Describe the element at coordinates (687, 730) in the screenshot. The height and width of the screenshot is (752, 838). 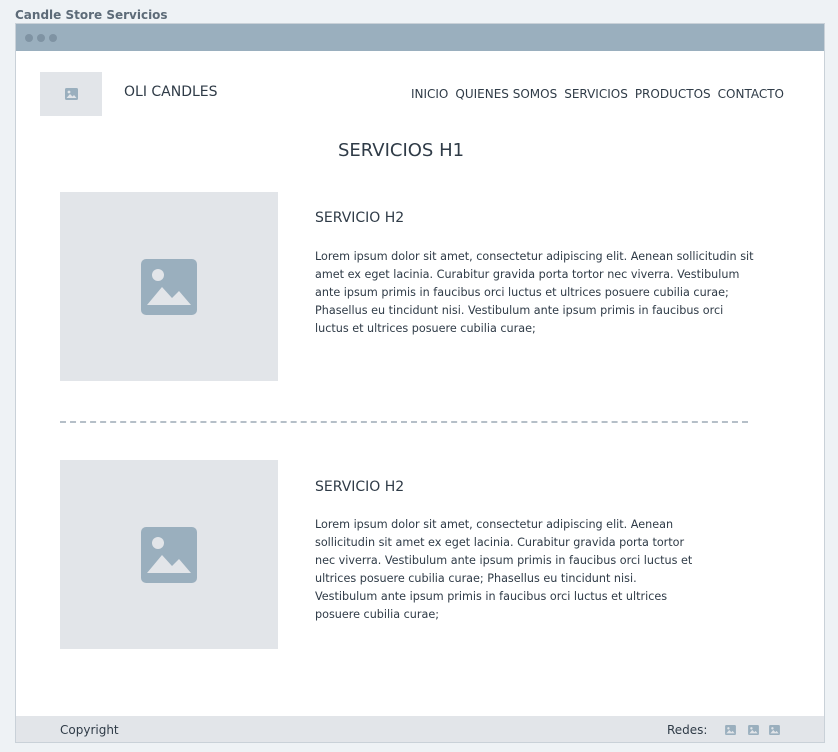
I see `social-label: Redes:` at that location.